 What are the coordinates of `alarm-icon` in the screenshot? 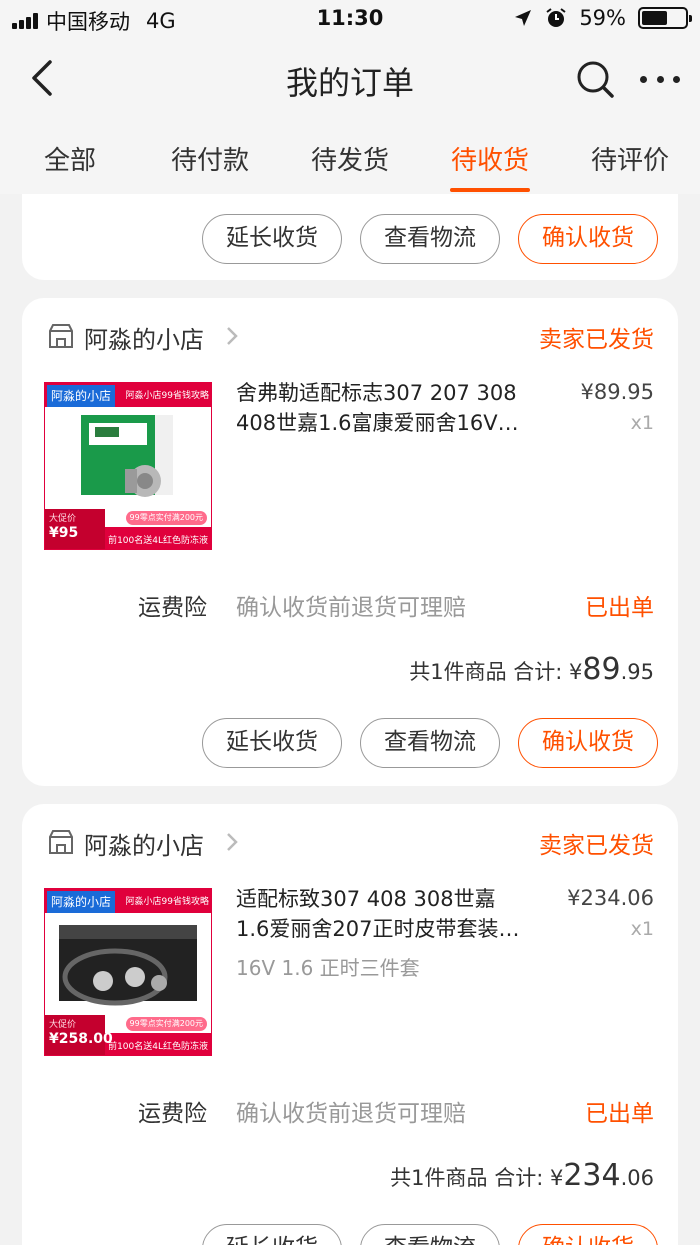 It's located at (556, 17).